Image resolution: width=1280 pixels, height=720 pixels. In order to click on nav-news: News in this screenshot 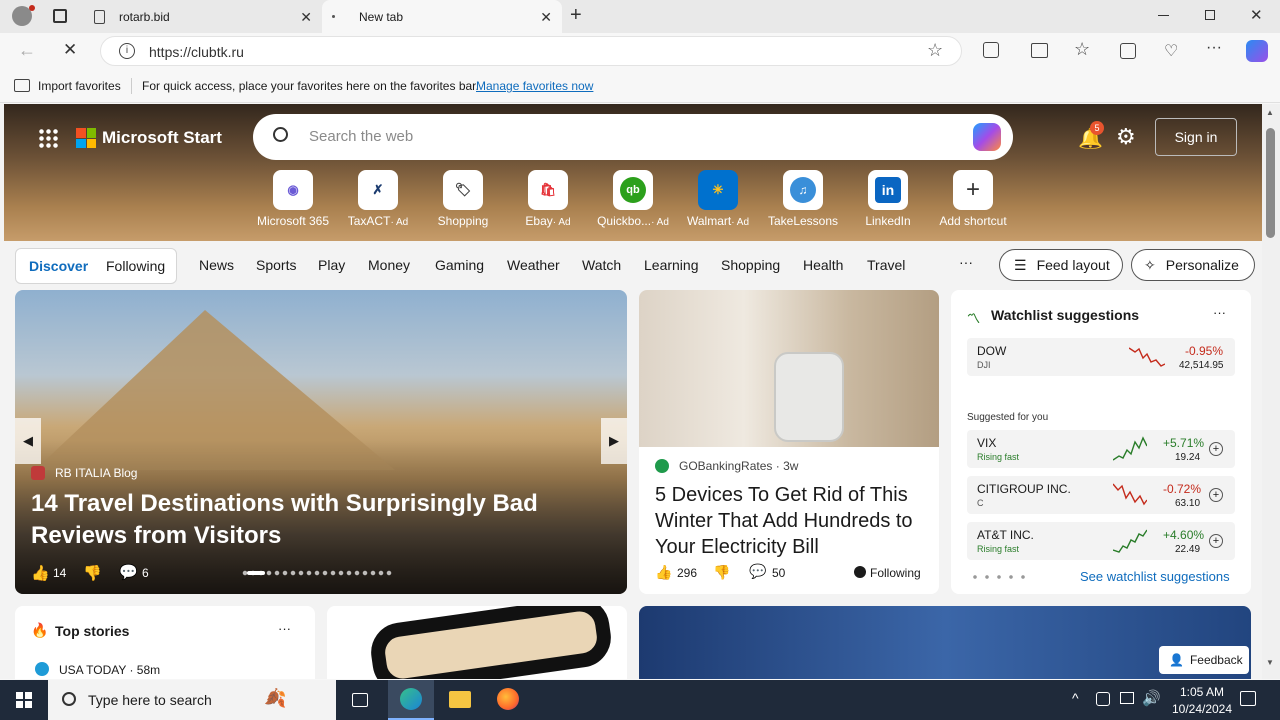, I will do `click(216, 265)`.